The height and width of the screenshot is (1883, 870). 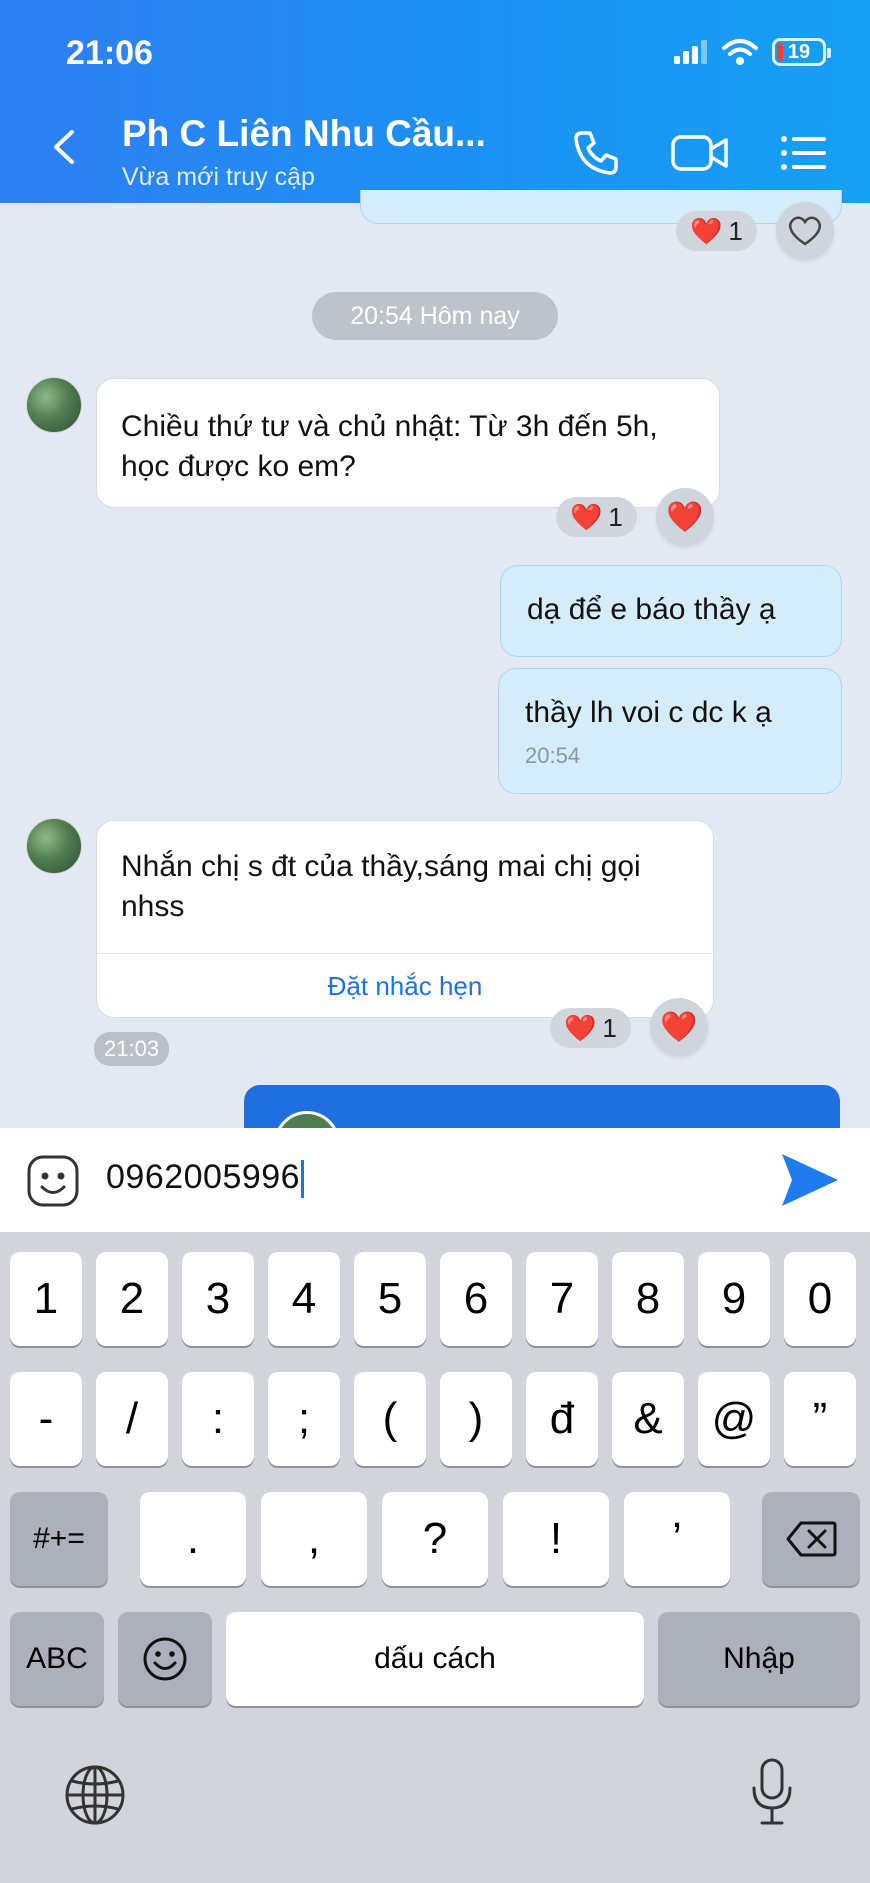 What do you see at coordinates (390, 1419) in the screenshot?
I see `key-open-paren: (` at bounding box center [390, 1419].